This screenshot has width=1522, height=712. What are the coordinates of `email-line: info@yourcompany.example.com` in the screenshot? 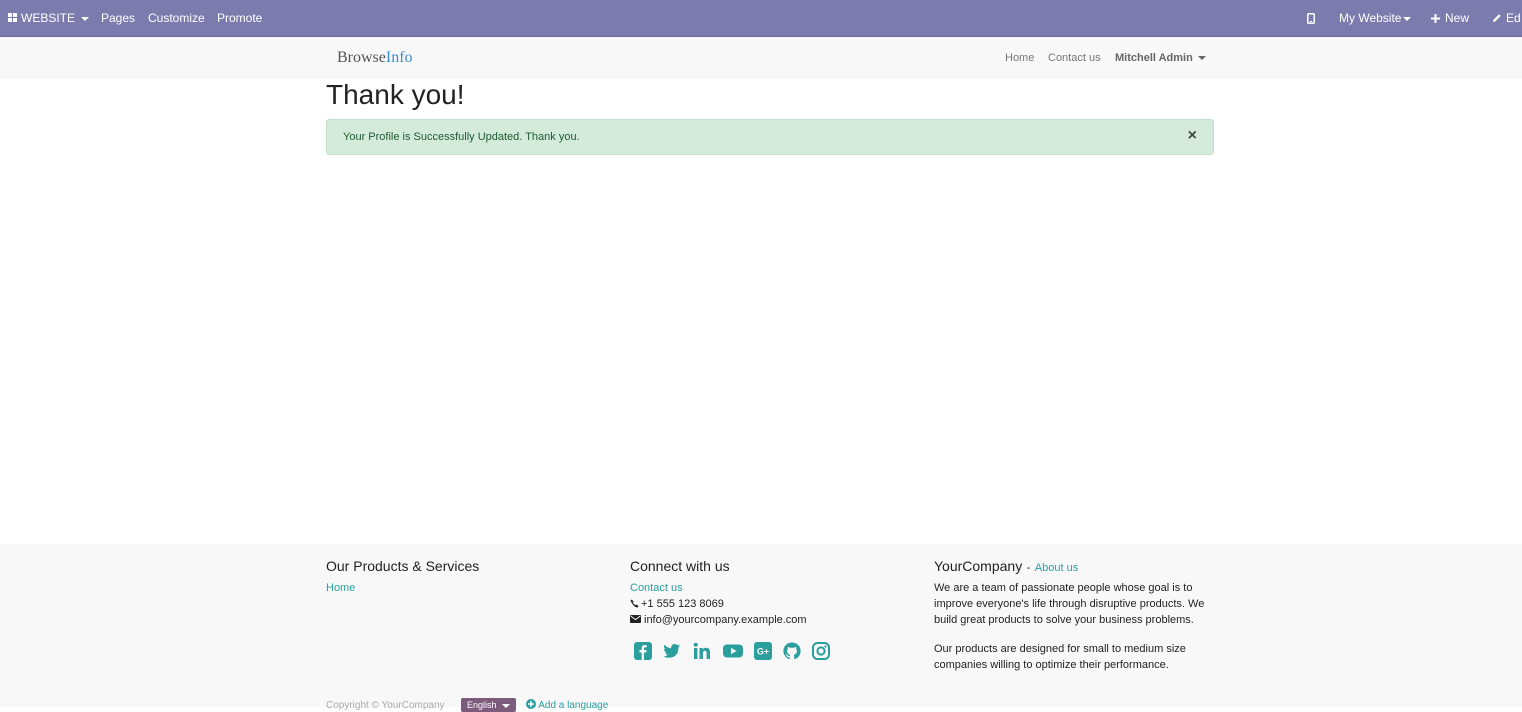 It's located at (718, 620).